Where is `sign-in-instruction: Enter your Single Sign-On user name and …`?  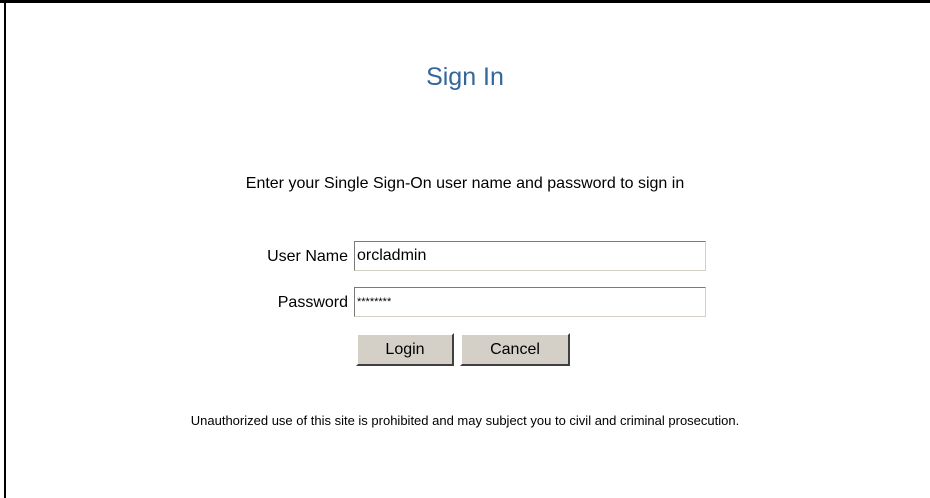 sign-in-instruction: Enter your Single Sign-On user name and … is located at coordinates (465, 183).